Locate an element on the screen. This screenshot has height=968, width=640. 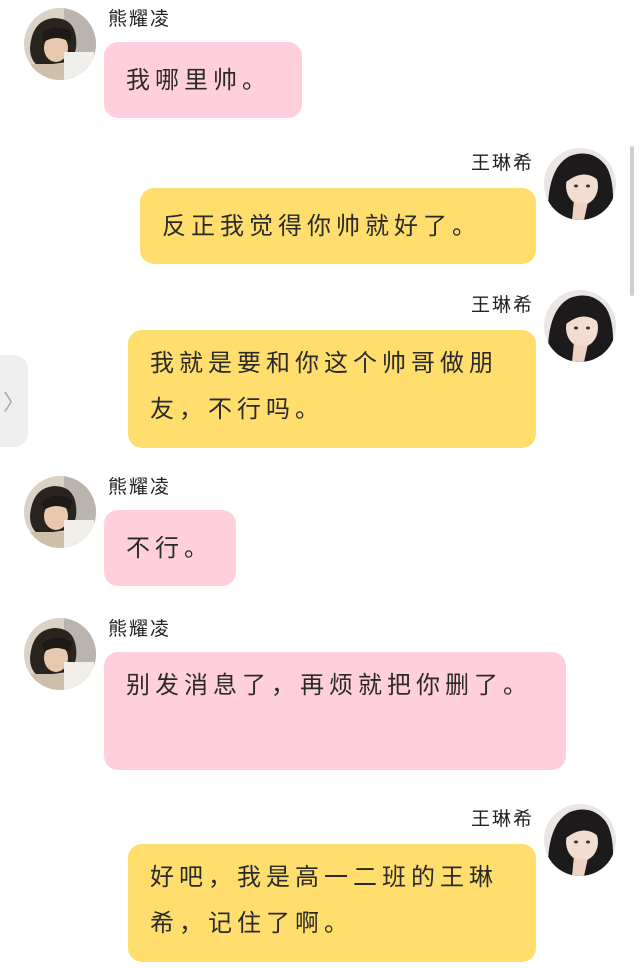
message-bubble: 反正我觉得你帅就好了。 is located at coordinates (338, 226).